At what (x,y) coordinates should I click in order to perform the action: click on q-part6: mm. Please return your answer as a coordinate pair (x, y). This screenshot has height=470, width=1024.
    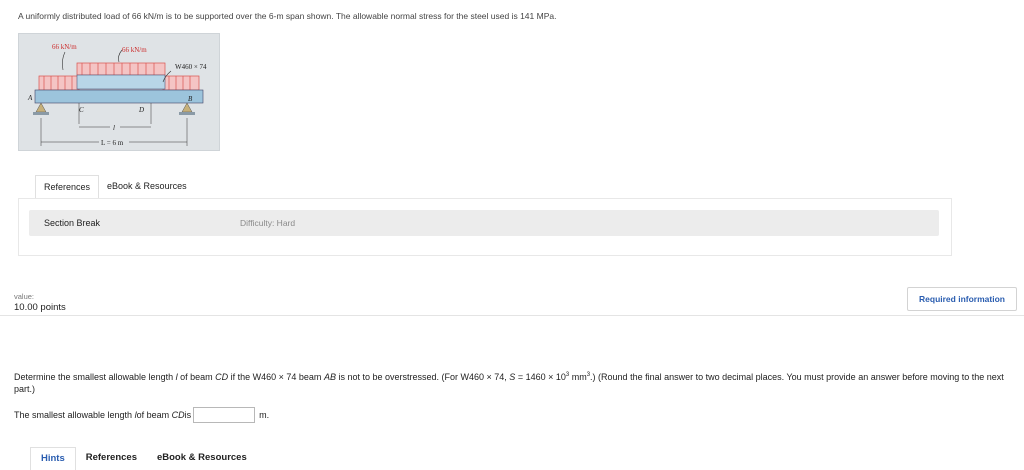
    Looking at the image, I should click on (578, 377).